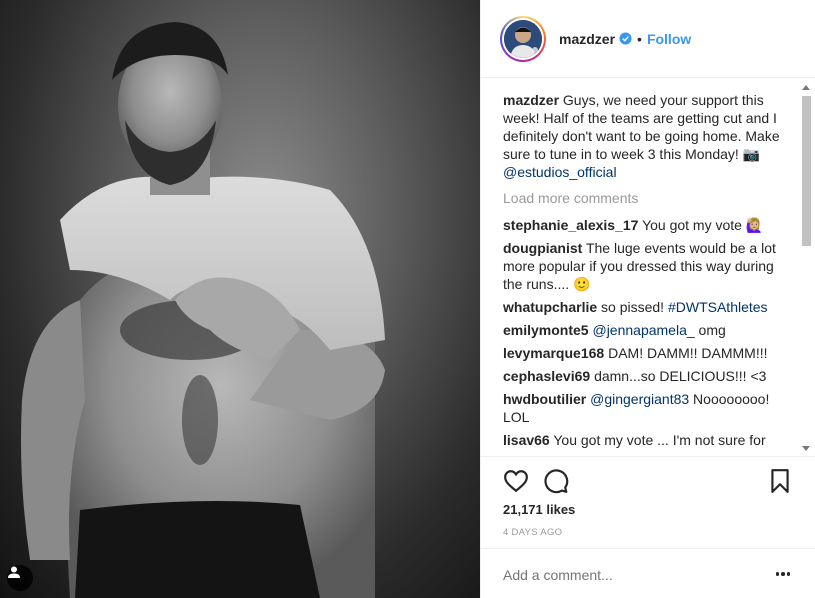 This screenshot has height=598, width=815. Describe the element at coordinates (546, 376) in the screenshot. I see `comment-username: cephaslevi69` at that location.